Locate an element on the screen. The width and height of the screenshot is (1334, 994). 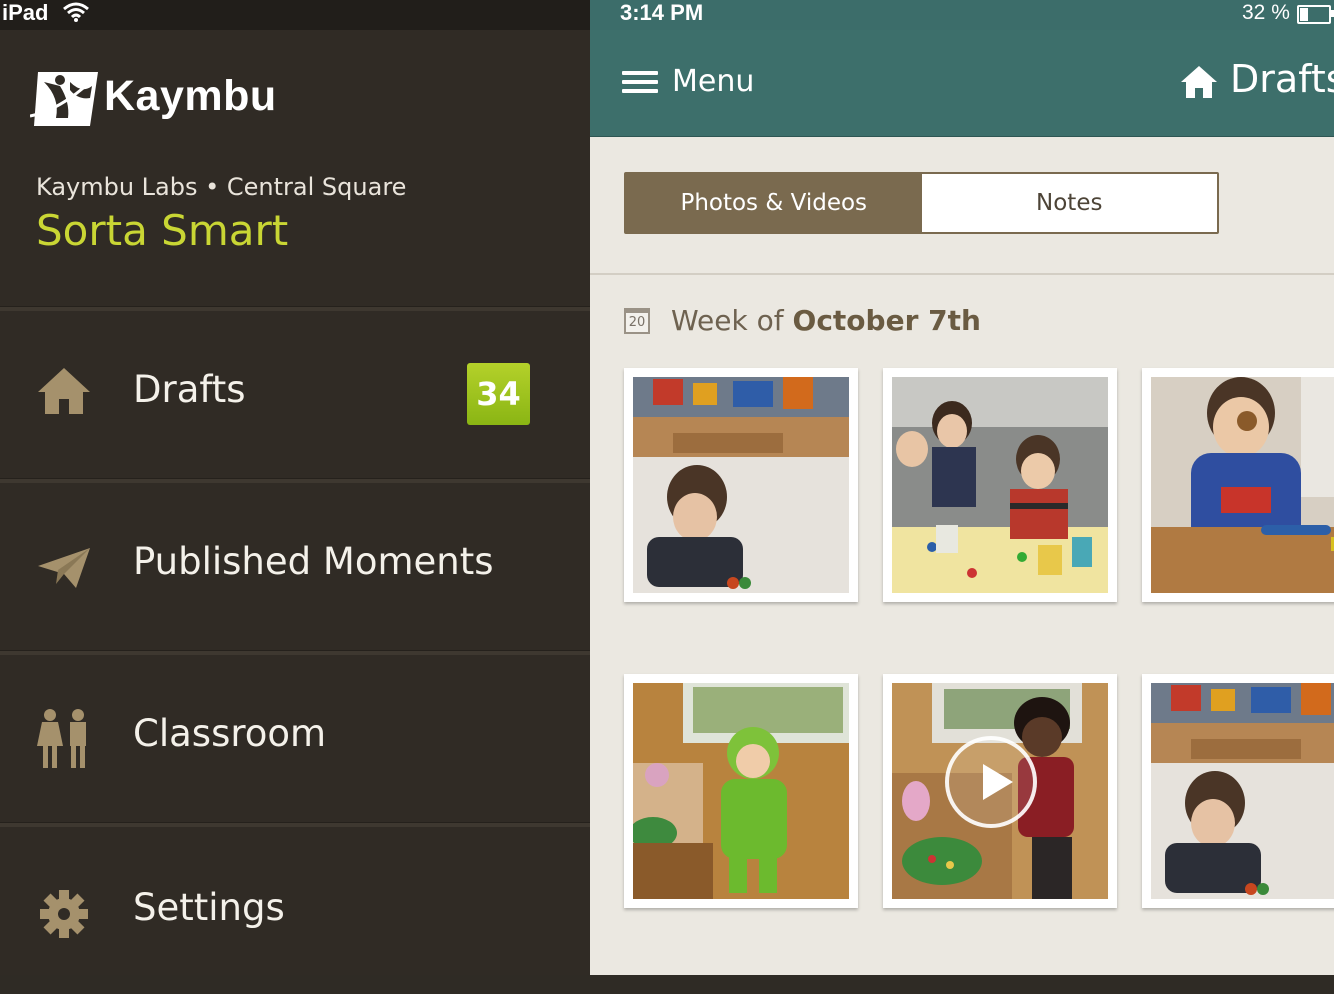
sidebar-item-classroom: Classroom is located at coordinates (295, 738).